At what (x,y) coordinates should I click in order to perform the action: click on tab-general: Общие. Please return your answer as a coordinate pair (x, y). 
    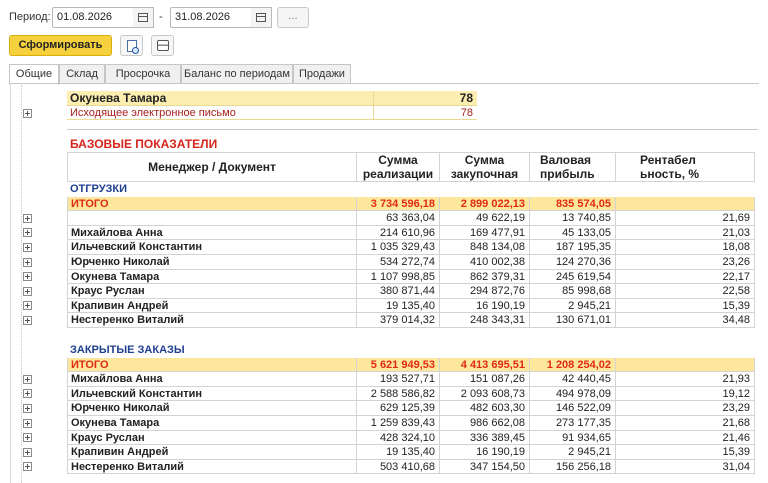
    Looking at the image, I should click on (34, 74).